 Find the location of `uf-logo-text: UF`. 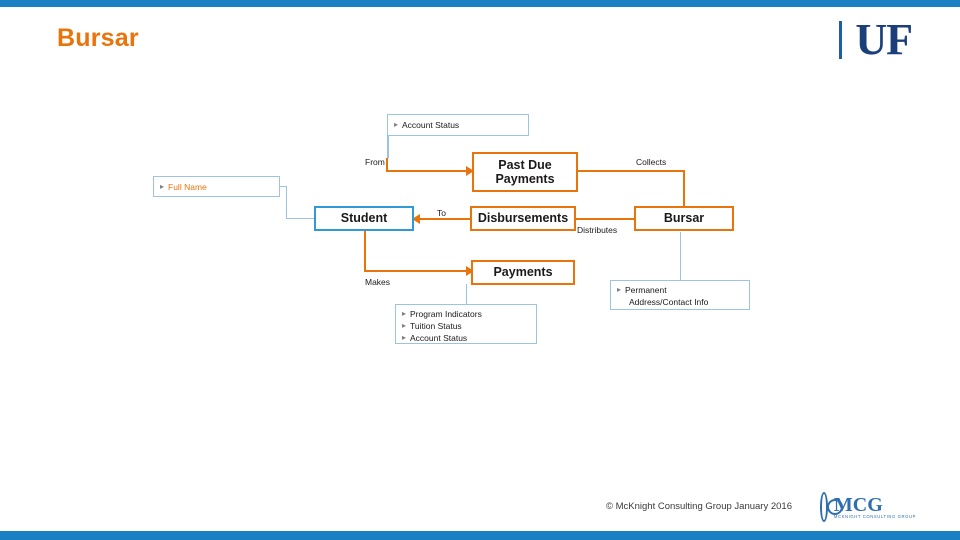

uf-logo-text: UF is located at coordinates (884, 39).